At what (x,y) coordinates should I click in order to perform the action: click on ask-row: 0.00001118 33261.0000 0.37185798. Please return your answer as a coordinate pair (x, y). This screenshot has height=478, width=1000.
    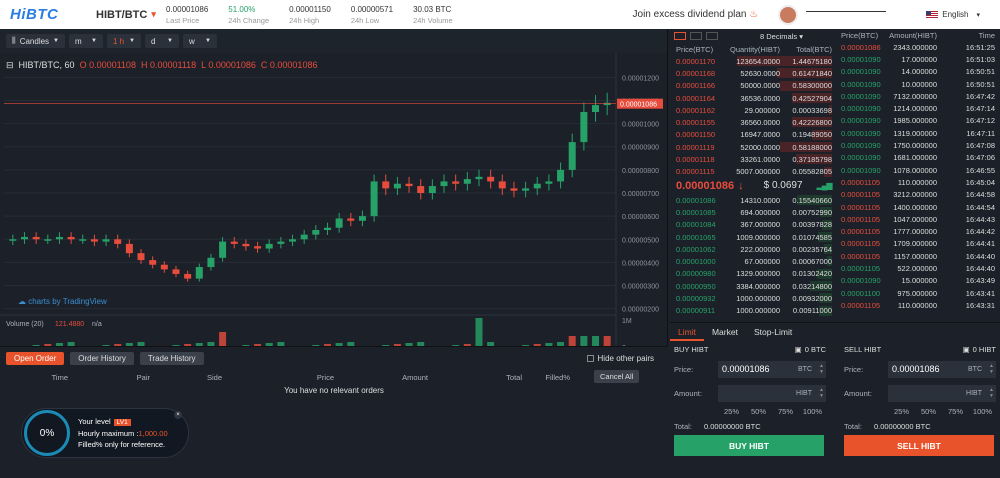
    Looking at the image, I should click on (752, 159).